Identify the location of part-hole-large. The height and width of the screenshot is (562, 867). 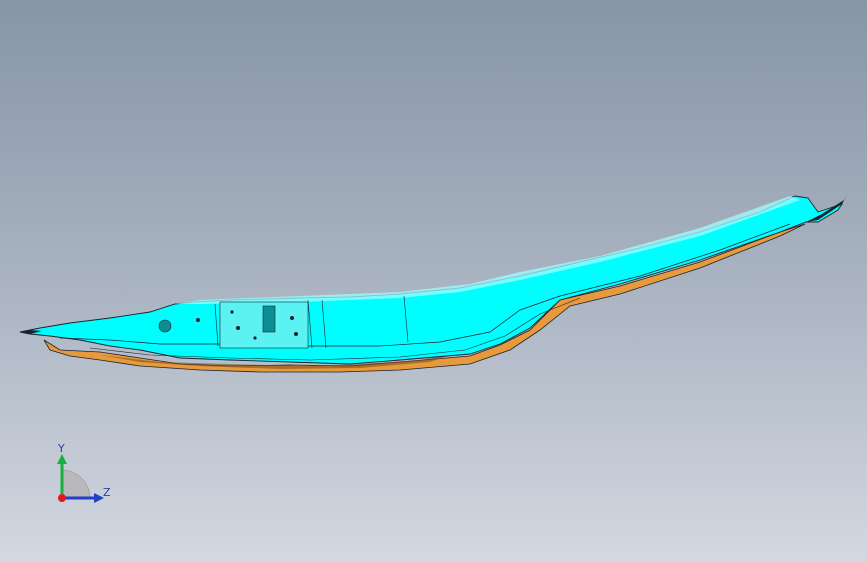
(165, 326).